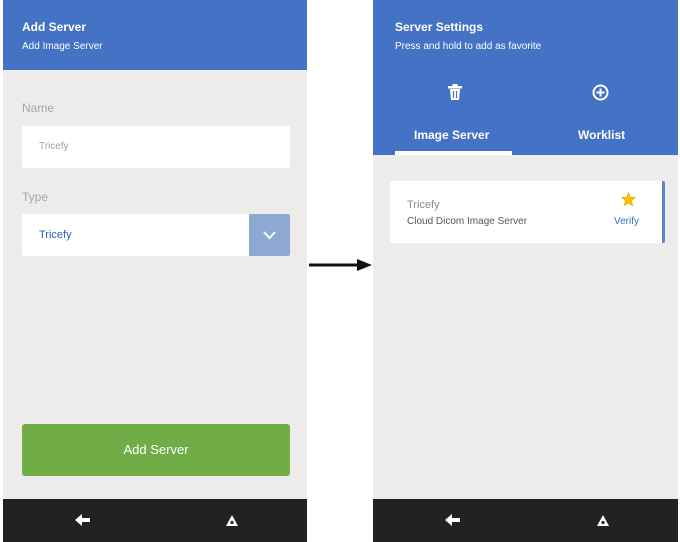  Describe the element at coordinates (455, 92) in the screenshot. I see `trash-icon` at that location.